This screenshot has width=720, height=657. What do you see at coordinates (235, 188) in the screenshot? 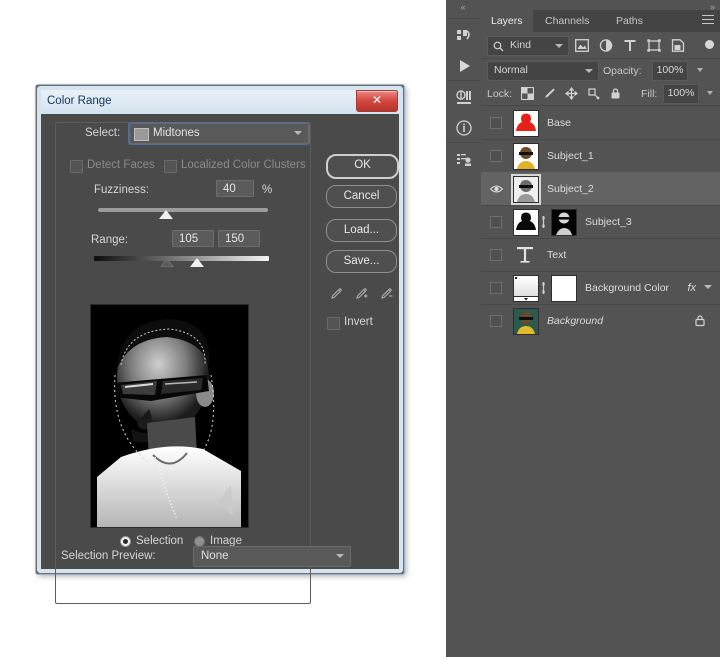
I see `fuzziness-input: 40` at bounding box center [235, 188].